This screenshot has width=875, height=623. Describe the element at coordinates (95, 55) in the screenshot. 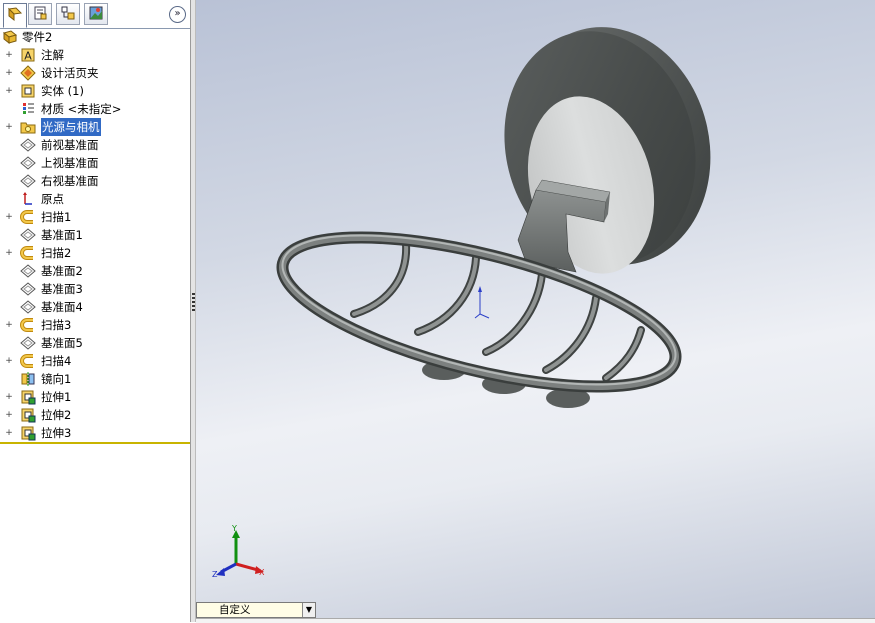

I see `tree-item-annotations: + A 注解` at that location.